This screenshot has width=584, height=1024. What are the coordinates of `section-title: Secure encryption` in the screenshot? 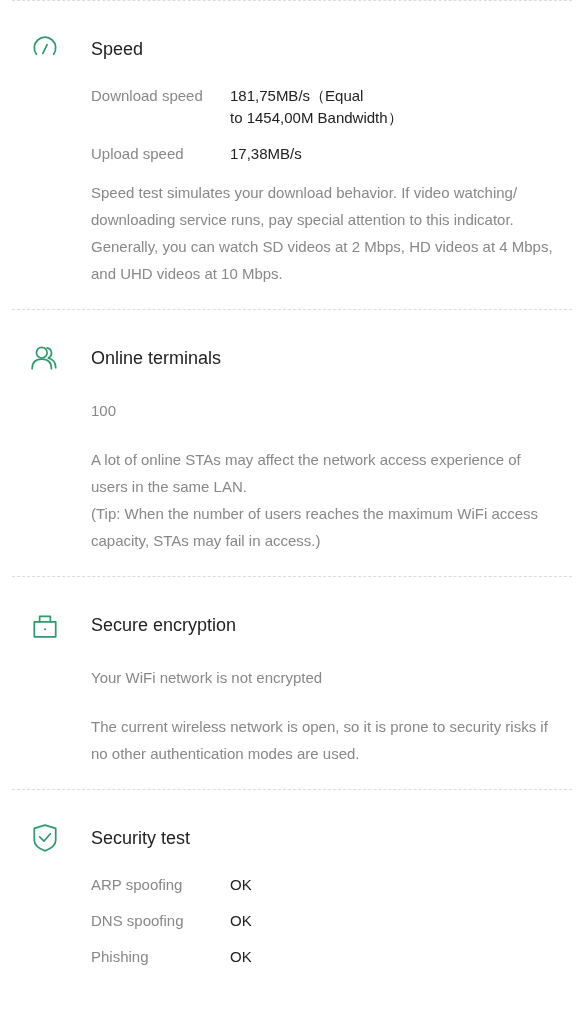 It's located at (164, 625).